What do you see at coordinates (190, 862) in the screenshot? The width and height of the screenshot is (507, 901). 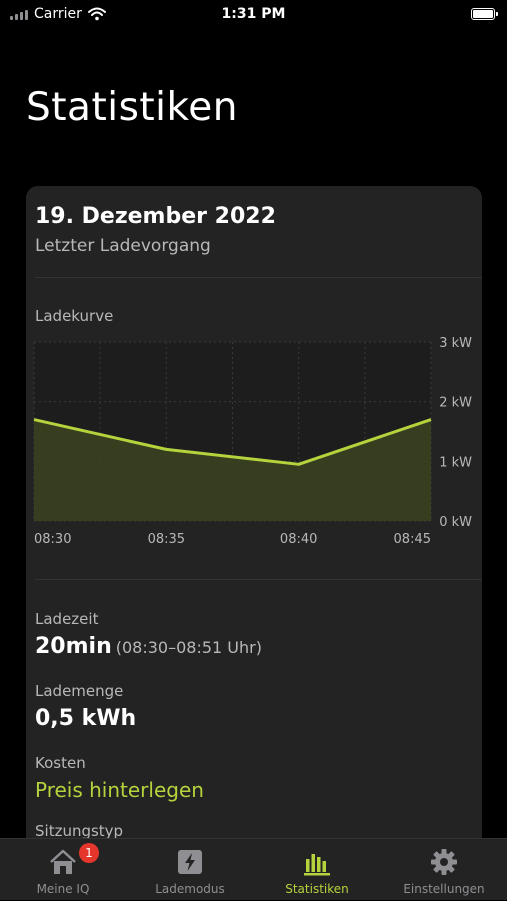 I see `lightning-icon` at bounding box center [190, 862].